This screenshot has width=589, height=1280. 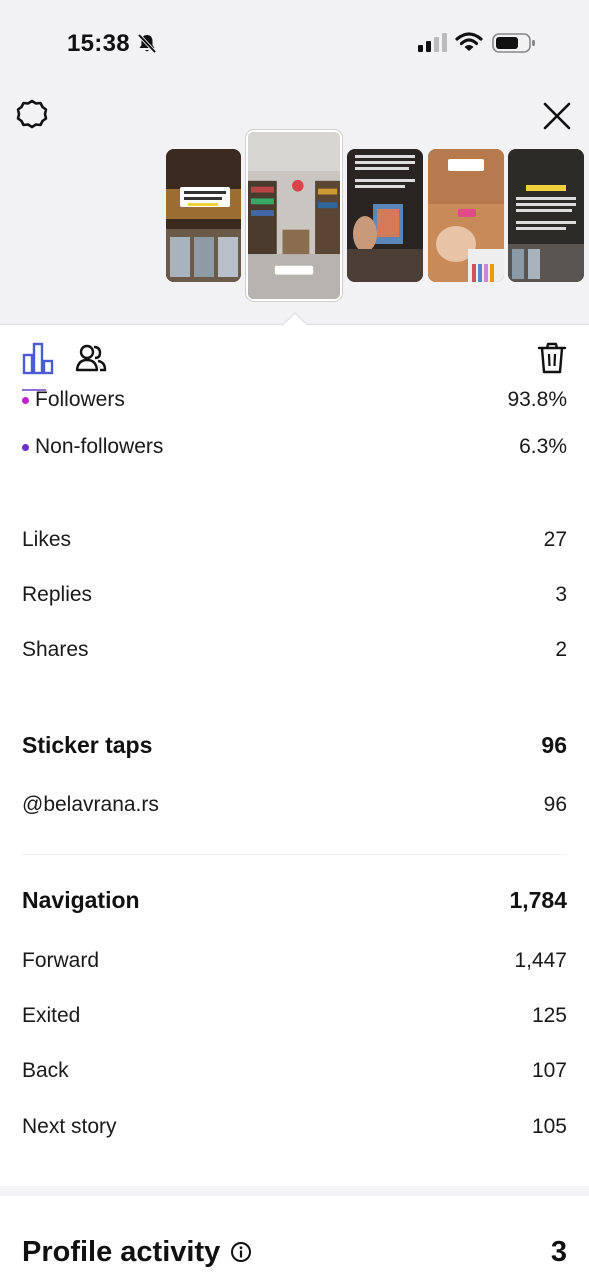 I want to click on cellular-signal-icon, so click(x=432, y=42).